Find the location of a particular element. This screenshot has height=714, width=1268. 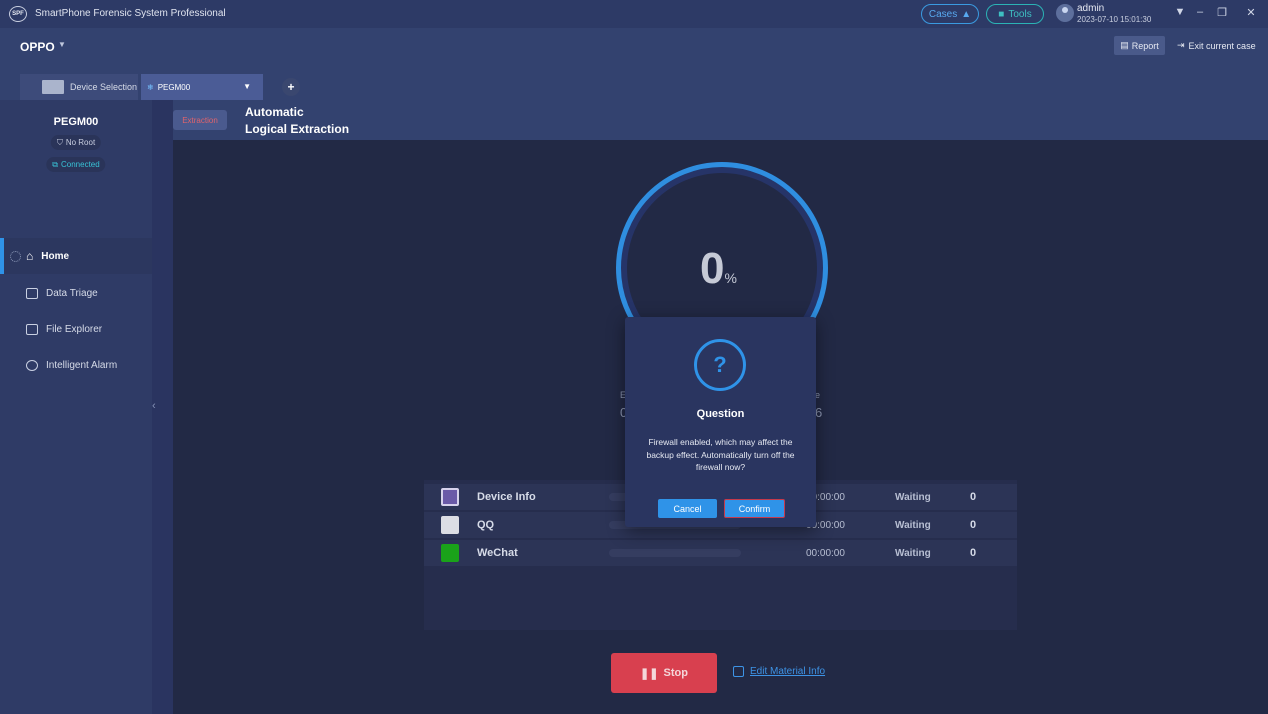

stop-button: ❚❚ Stop is located at coordinates (664, 673).